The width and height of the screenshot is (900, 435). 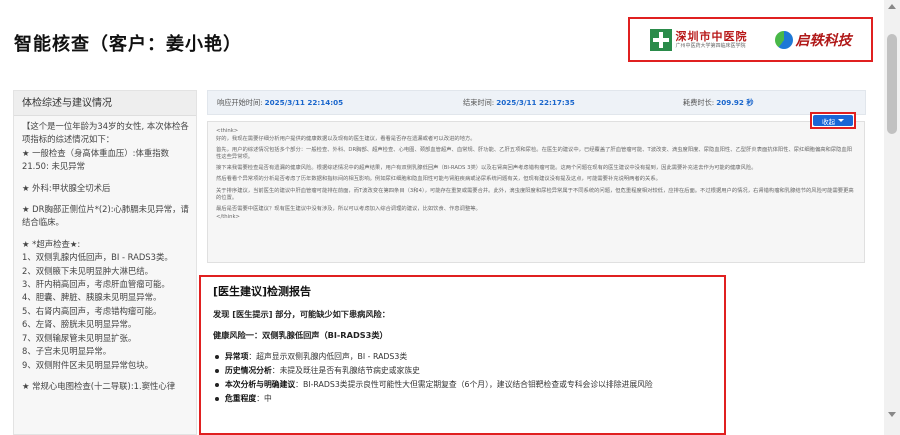 I want to click on summary-paragraph: ★ DR胸部正侧位片*(2):心肺膈未见异常，请结合临床。, so click(x=105, y=216).